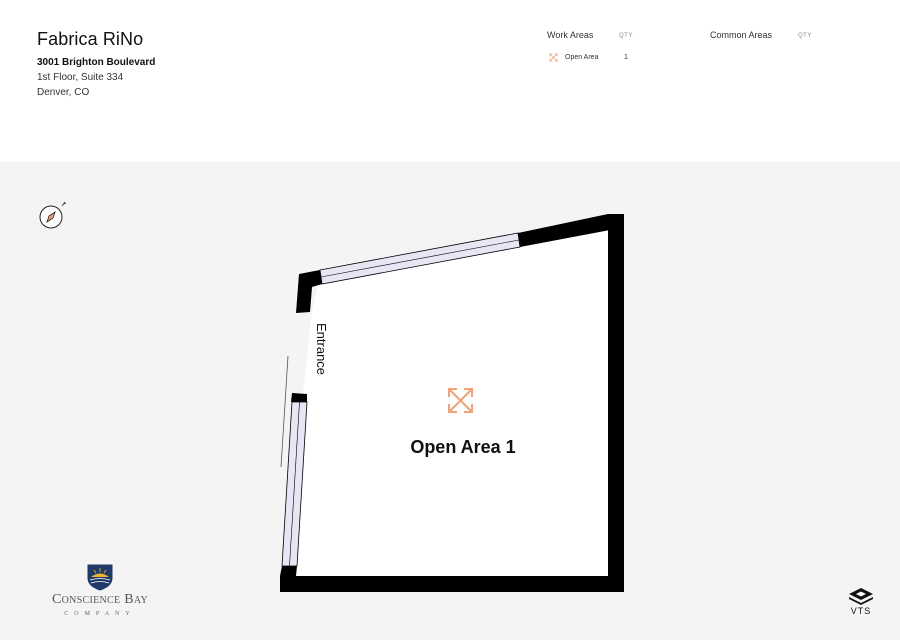 The width and height of the screenshot is (900, 640). What do you see at coordinates (284, 411) in the screenshot?
I see `entrance-door-line` at bounding box center [284, 411].